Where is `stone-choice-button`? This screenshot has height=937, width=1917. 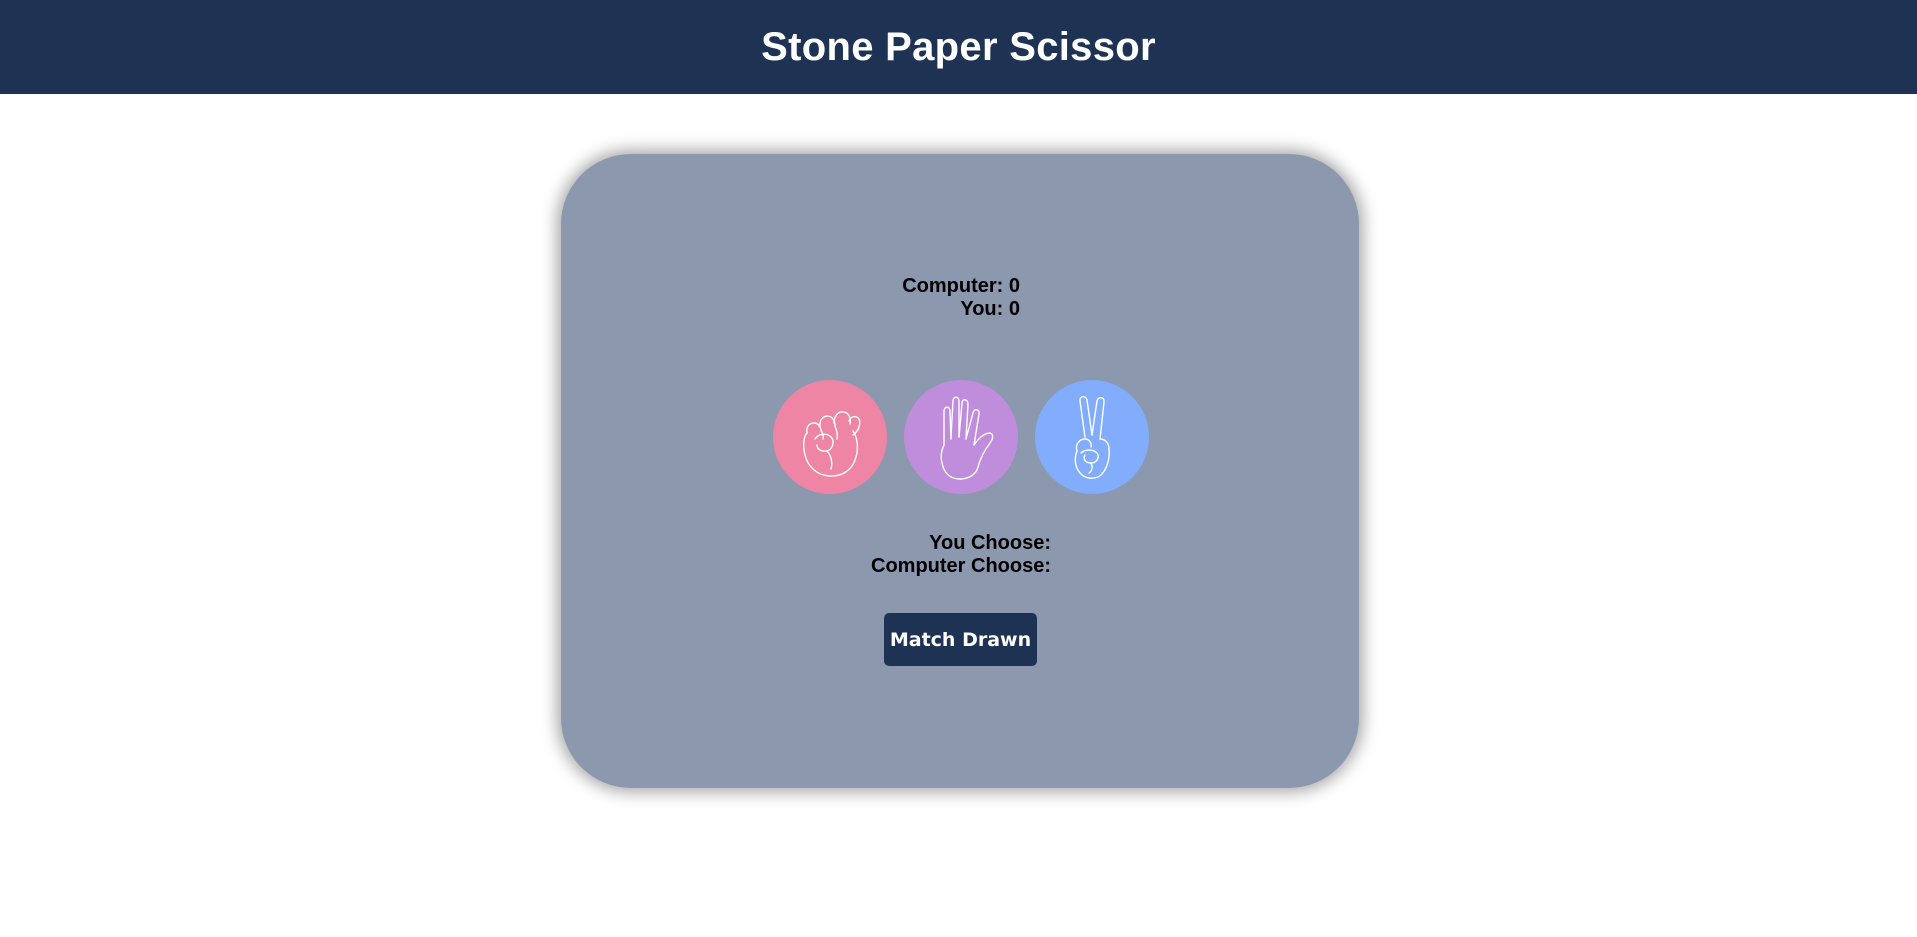
stone-choice-button is located at coordinates (830, 437).